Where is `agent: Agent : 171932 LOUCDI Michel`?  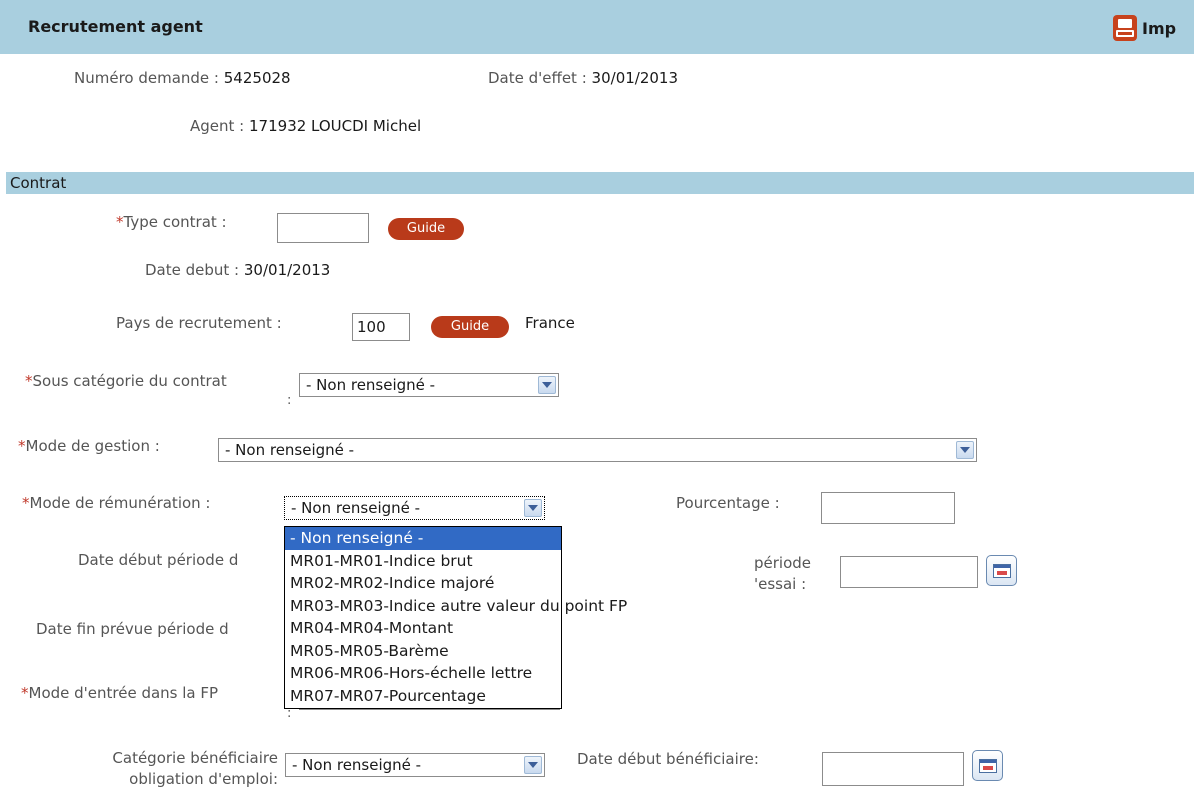
agent: Agent : 171932 LOUCDI Michel is located at coordinates (305, 126).